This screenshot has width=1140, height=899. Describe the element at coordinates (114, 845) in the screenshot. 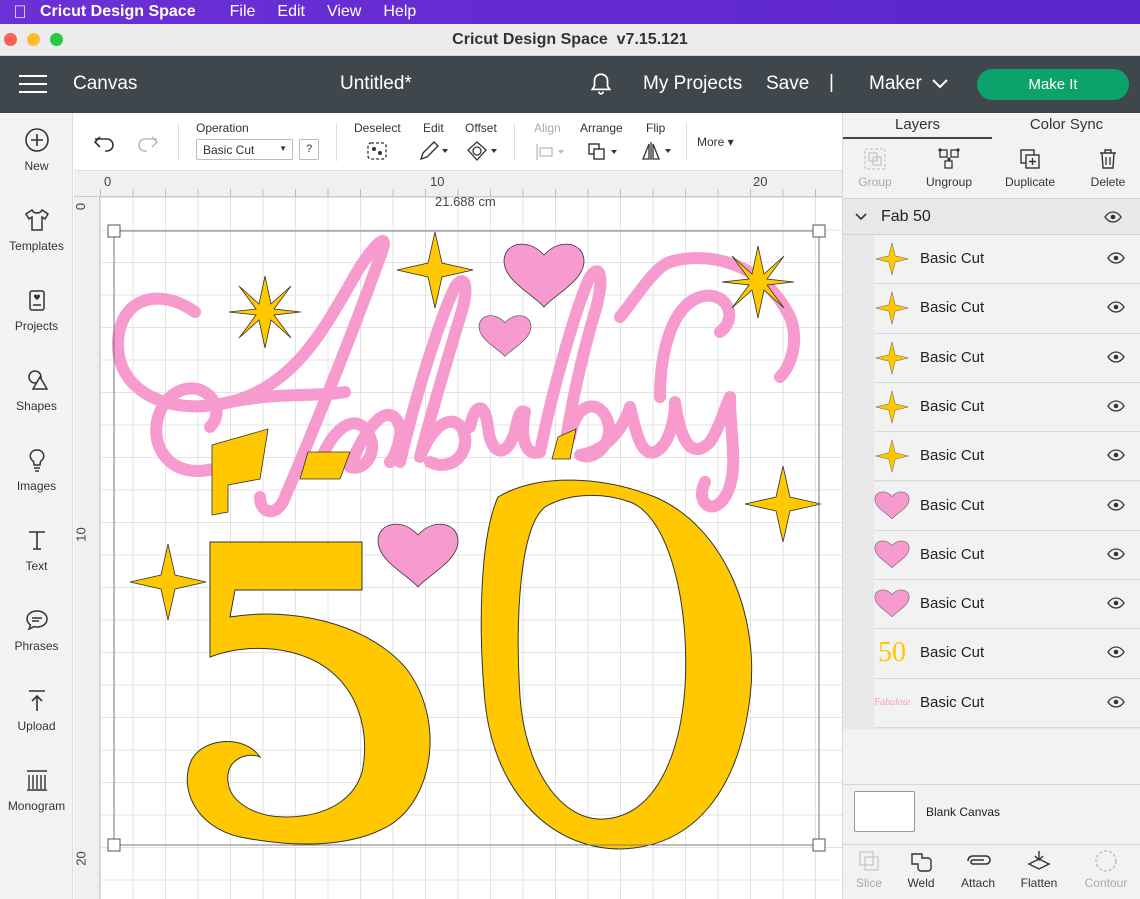

I see `selection-handle-bottom-left` at that location.